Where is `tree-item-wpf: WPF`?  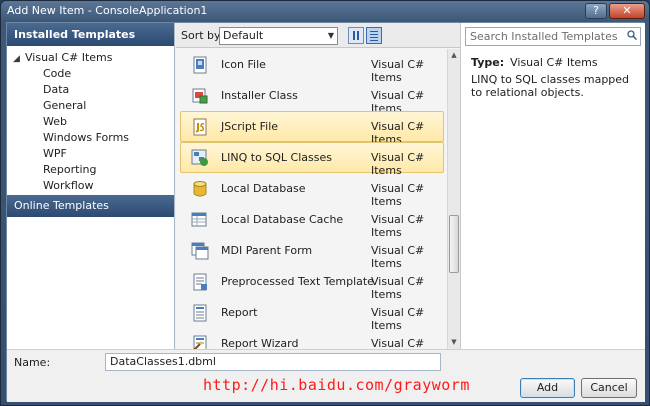
tree-item-wpf: WPF is located at coordinates (55, 154).